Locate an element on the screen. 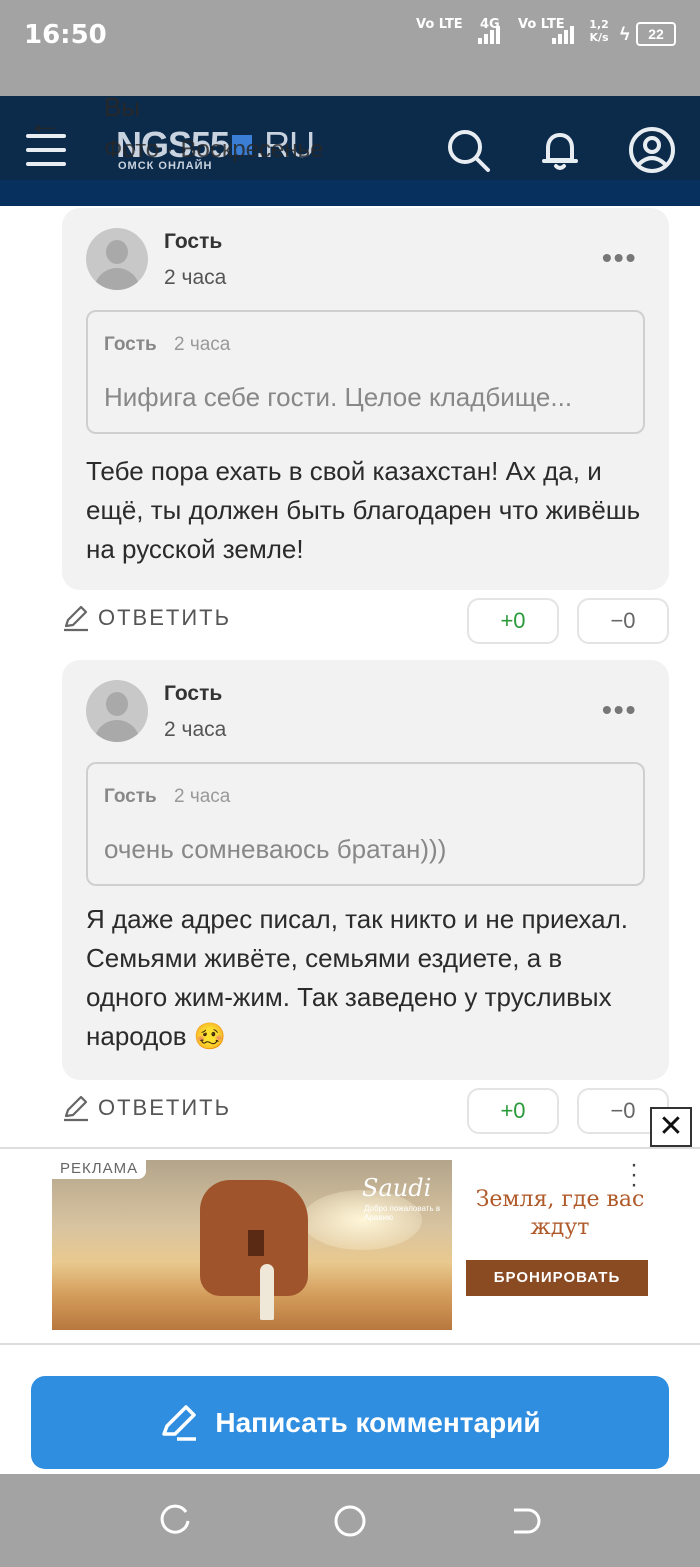  downvote-button: −0 is located at coordinates (623, 621).